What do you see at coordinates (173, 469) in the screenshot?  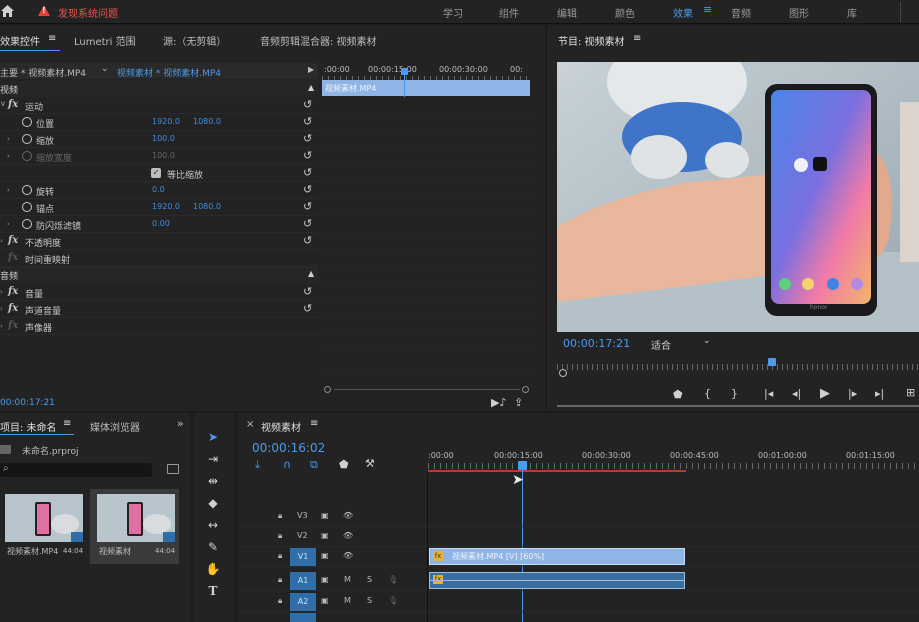 I see `new-bin-icon` at bounding box center [173, 469].